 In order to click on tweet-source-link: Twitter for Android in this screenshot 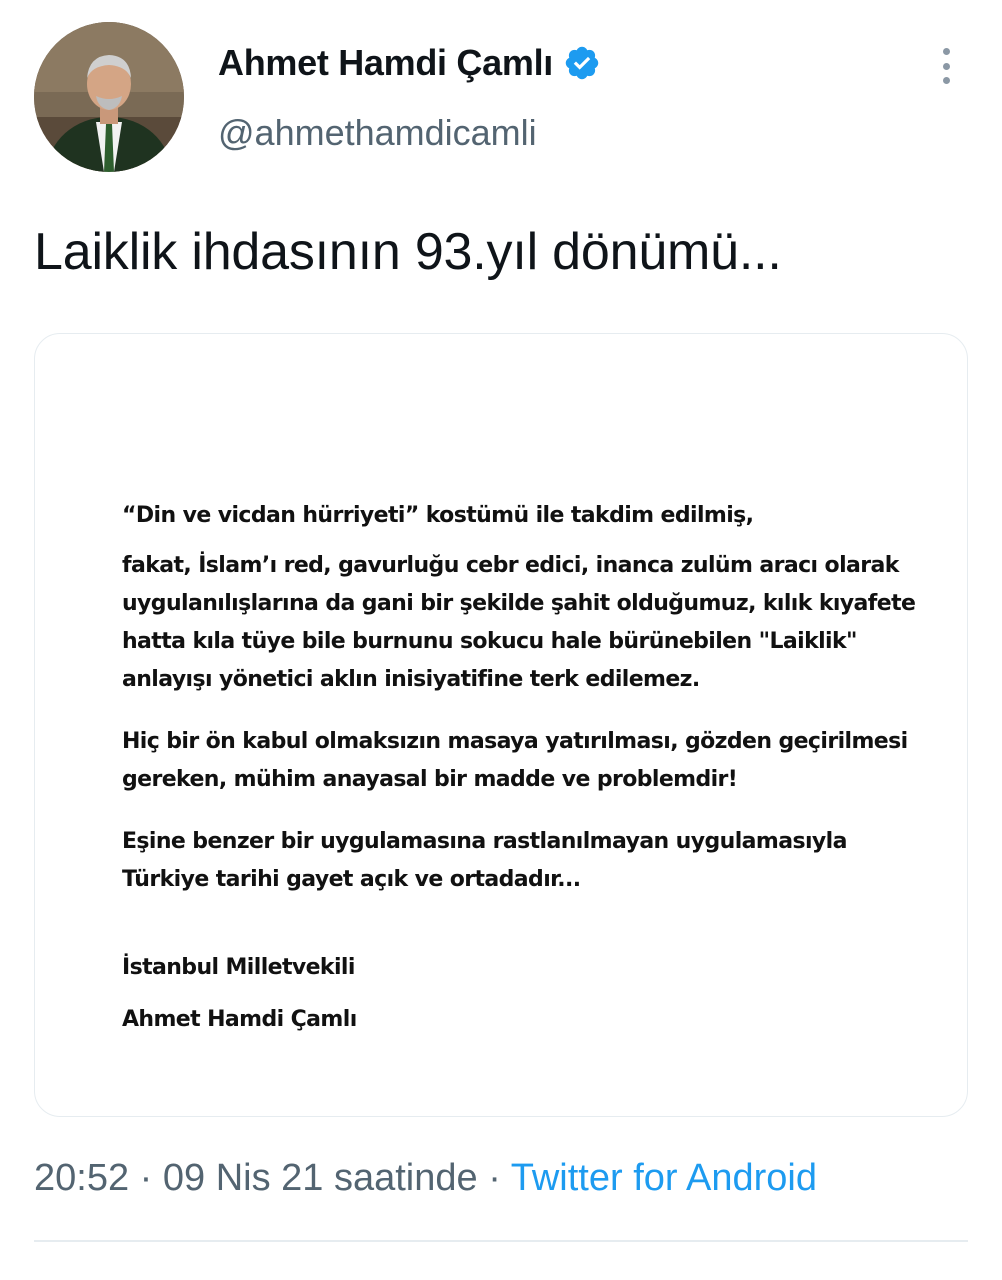, I will do `click(664, 1178)`.